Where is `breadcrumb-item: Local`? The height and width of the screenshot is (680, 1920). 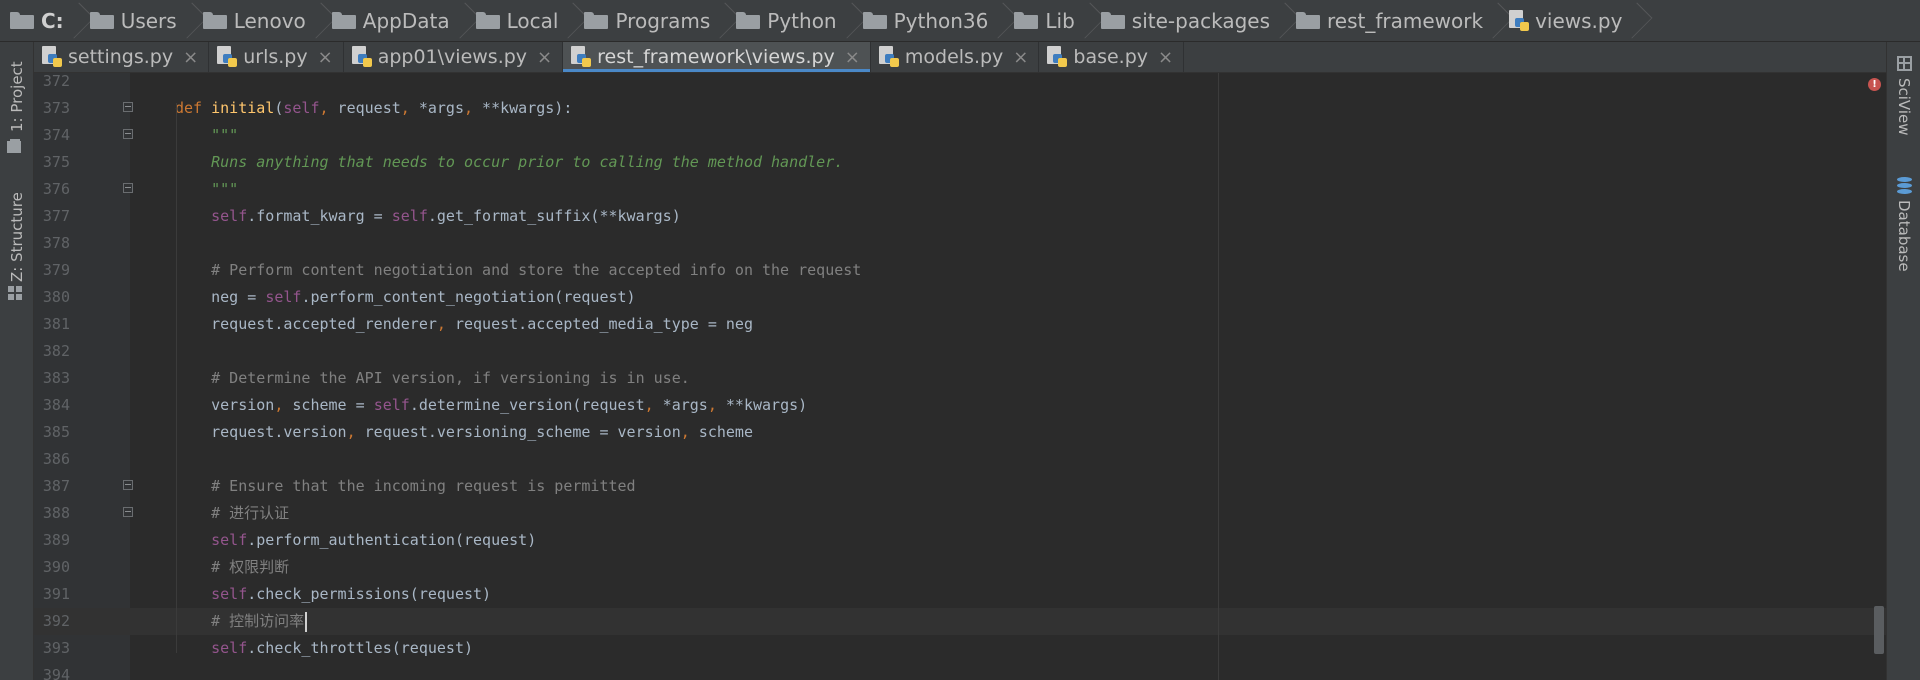 breadcrumb-item: Local is located at coordinates (520, 20).